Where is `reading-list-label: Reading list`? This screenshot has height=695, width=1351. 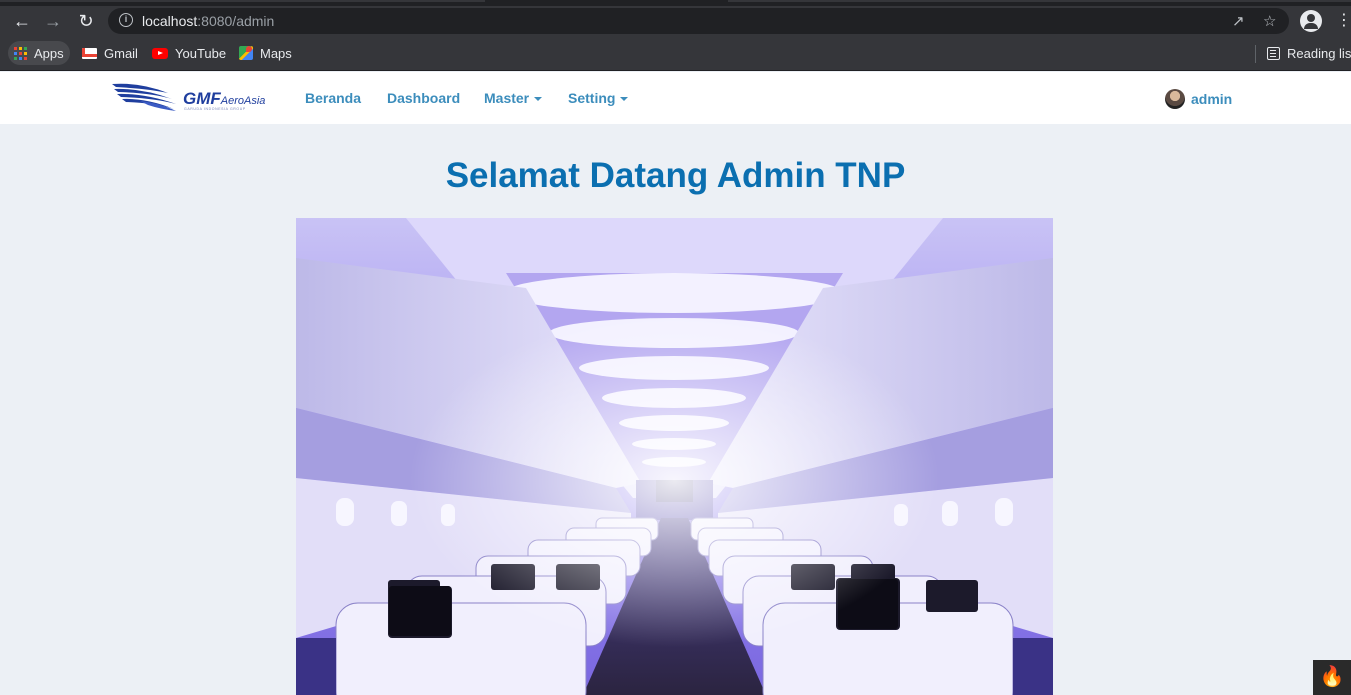 reading-list-label: Reading list is located at coordinates (1319, 53).